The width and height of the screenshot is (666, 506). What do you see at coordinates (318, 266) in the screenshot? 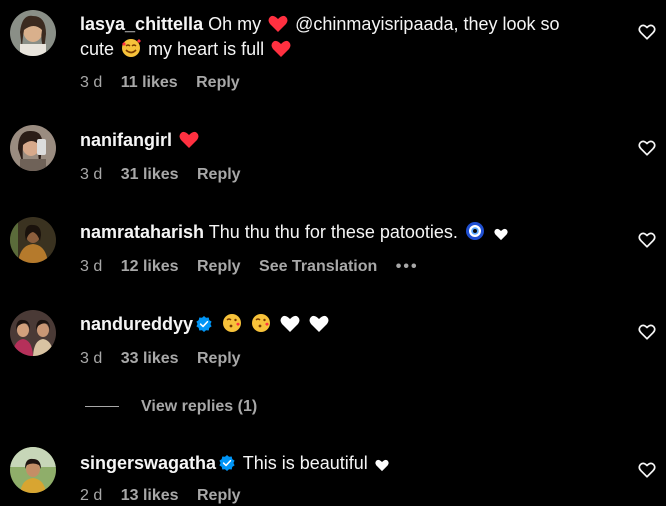
I see `see-translation-button: See Translation` at bounding box center [318, 266].